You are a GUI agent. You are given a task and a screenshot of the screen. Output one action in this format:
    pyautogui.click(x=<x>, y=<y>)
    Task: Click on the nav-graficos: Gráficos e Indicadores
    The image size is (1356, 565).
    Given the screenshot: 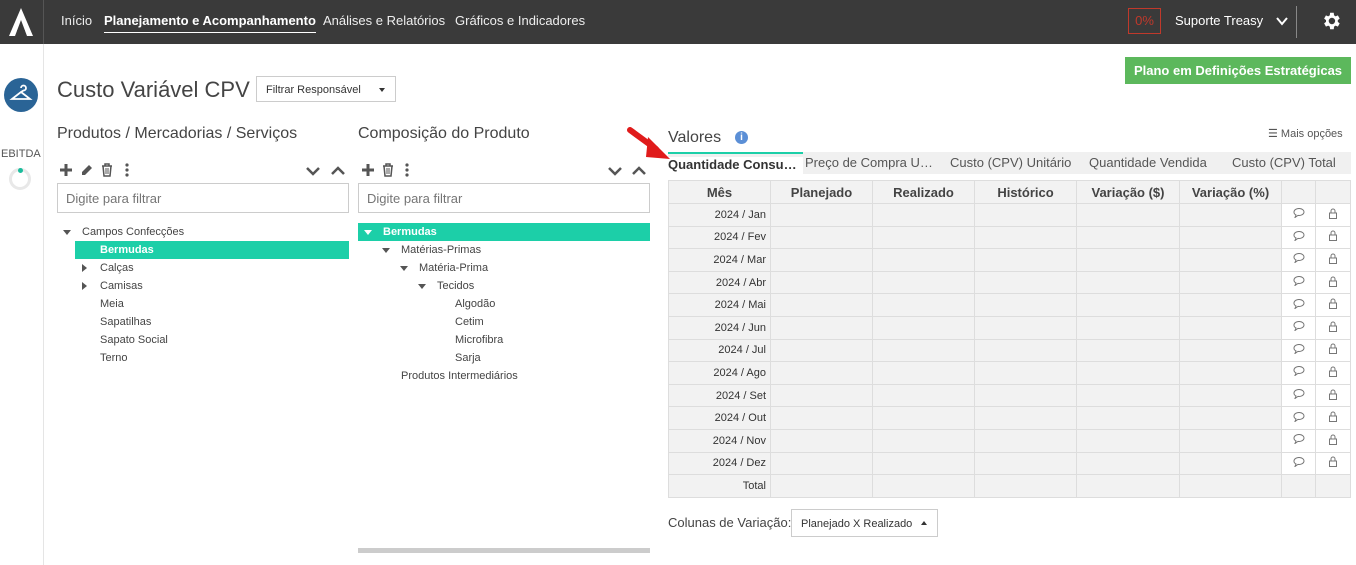 What is the action you would take?
    pyautogui.click(x=520, y=20)
    